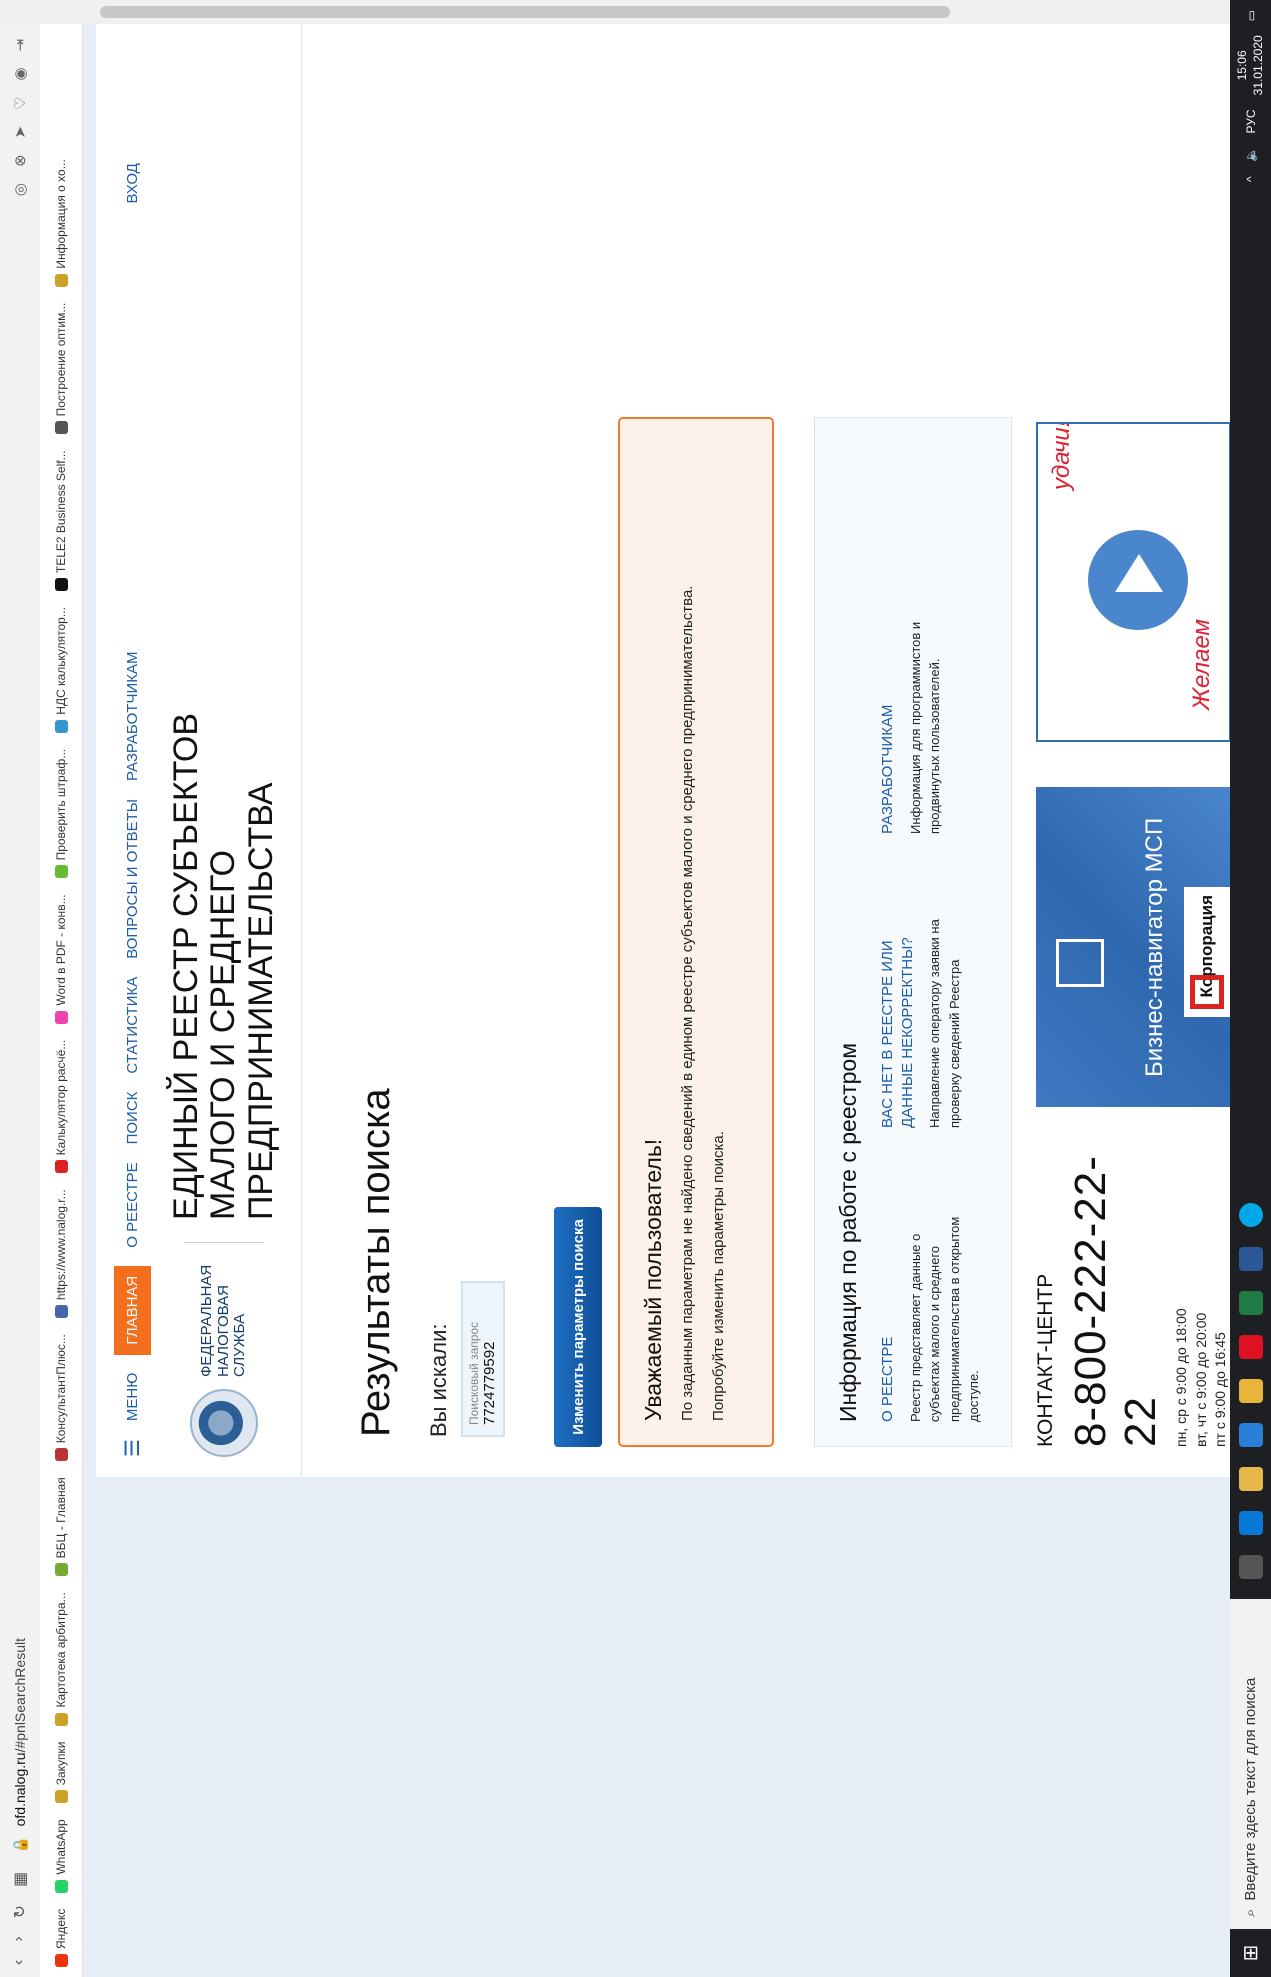  Describe the element at coordinates (1250, 65) in the screenshot. I see `clock: 15:06 31.01.2020` at that location.